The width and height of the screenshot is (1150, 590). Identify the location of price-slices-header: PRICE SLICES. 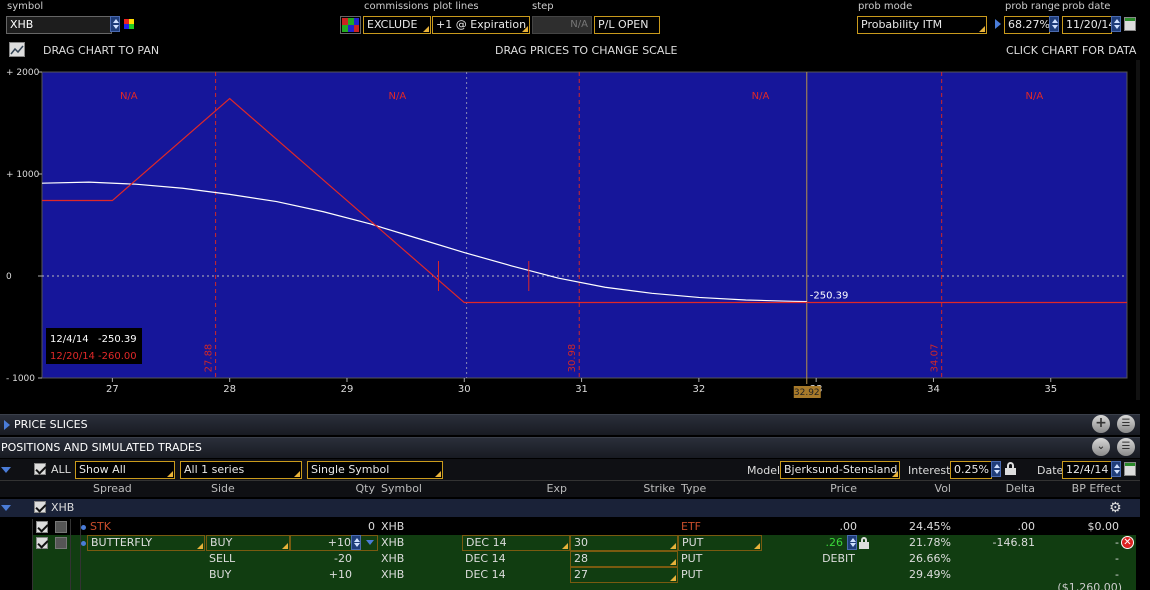
(570, 424).